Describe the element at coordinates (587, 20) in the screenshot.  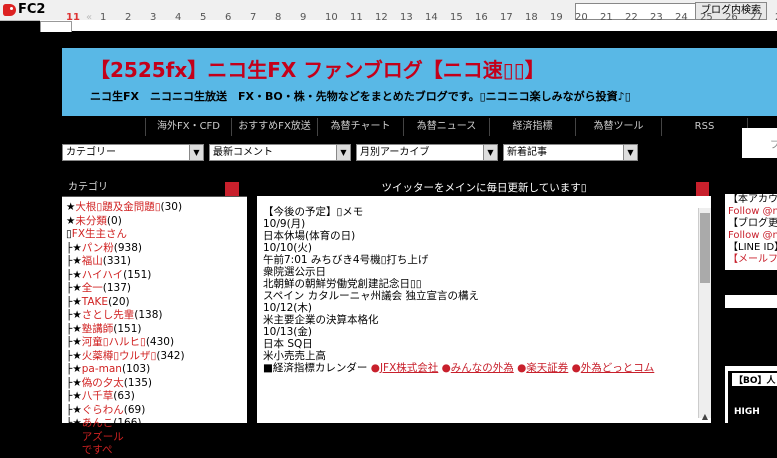
I see `calendar-day-link: 20` at that location.